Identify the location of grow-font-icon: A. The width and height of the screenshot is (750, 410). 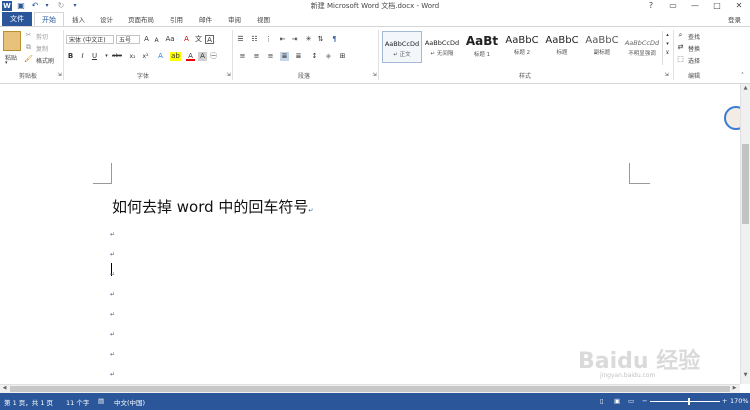
(146, 39).